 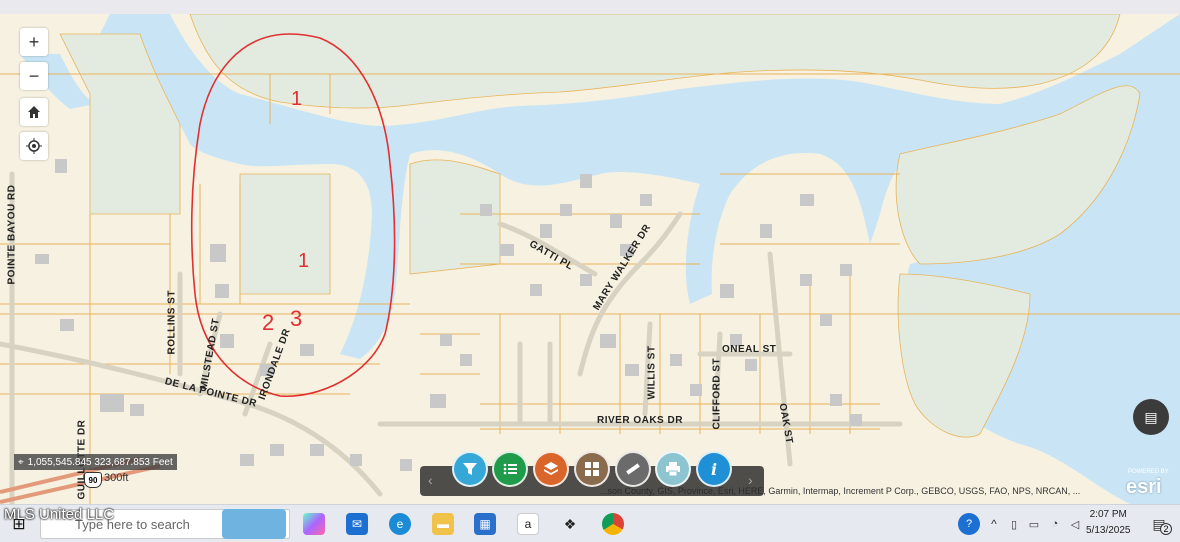 I want to click on browser-top-strip, so click(x=590, y=7).